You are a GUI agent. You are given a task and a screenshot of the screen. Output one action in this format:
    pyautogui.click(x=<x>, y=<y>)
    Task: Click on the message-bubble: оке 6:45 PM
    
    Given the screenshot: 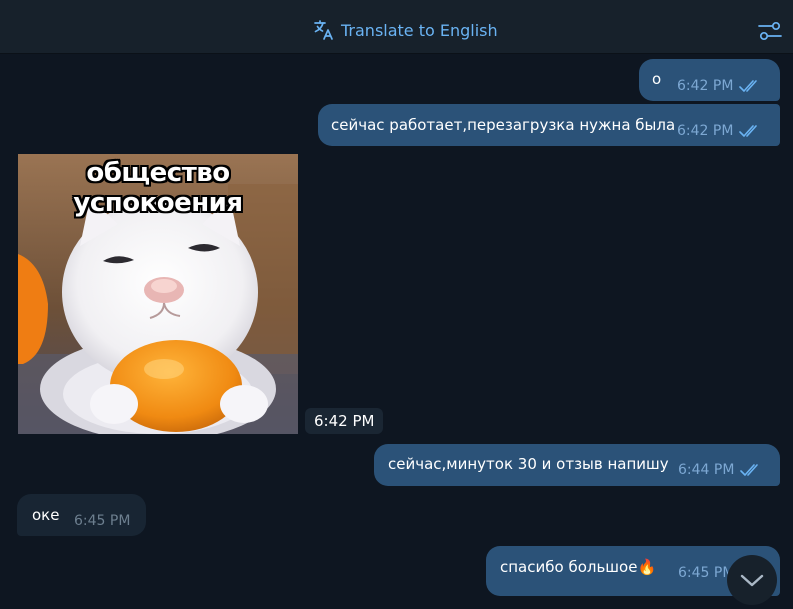 What is the action you would take?
    pyautogui.click(x=81, y=515)
    